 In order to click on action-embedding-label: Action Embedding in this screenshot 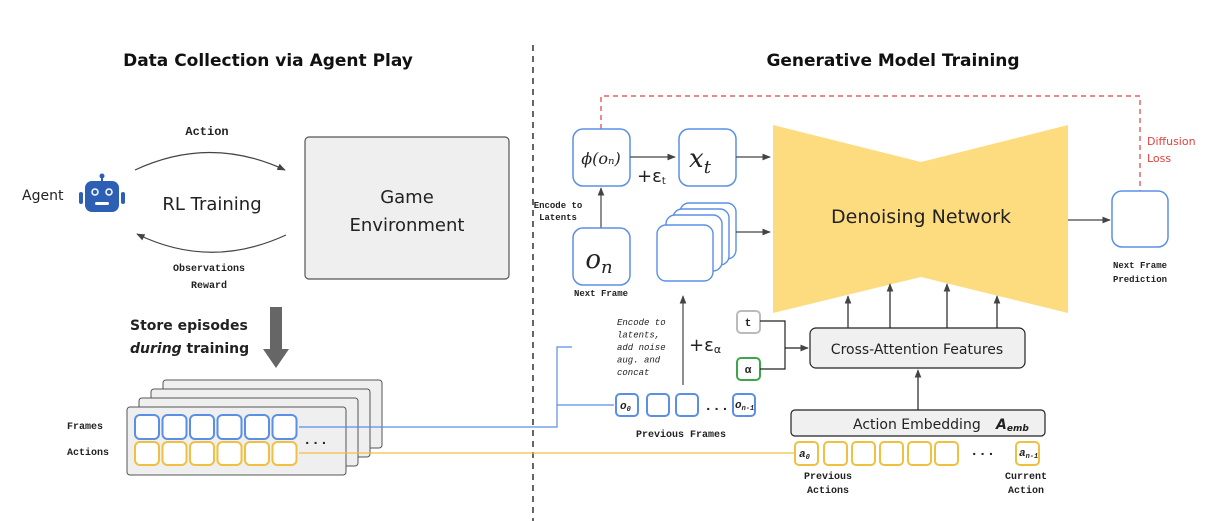, I will do `click(917, 425)`.